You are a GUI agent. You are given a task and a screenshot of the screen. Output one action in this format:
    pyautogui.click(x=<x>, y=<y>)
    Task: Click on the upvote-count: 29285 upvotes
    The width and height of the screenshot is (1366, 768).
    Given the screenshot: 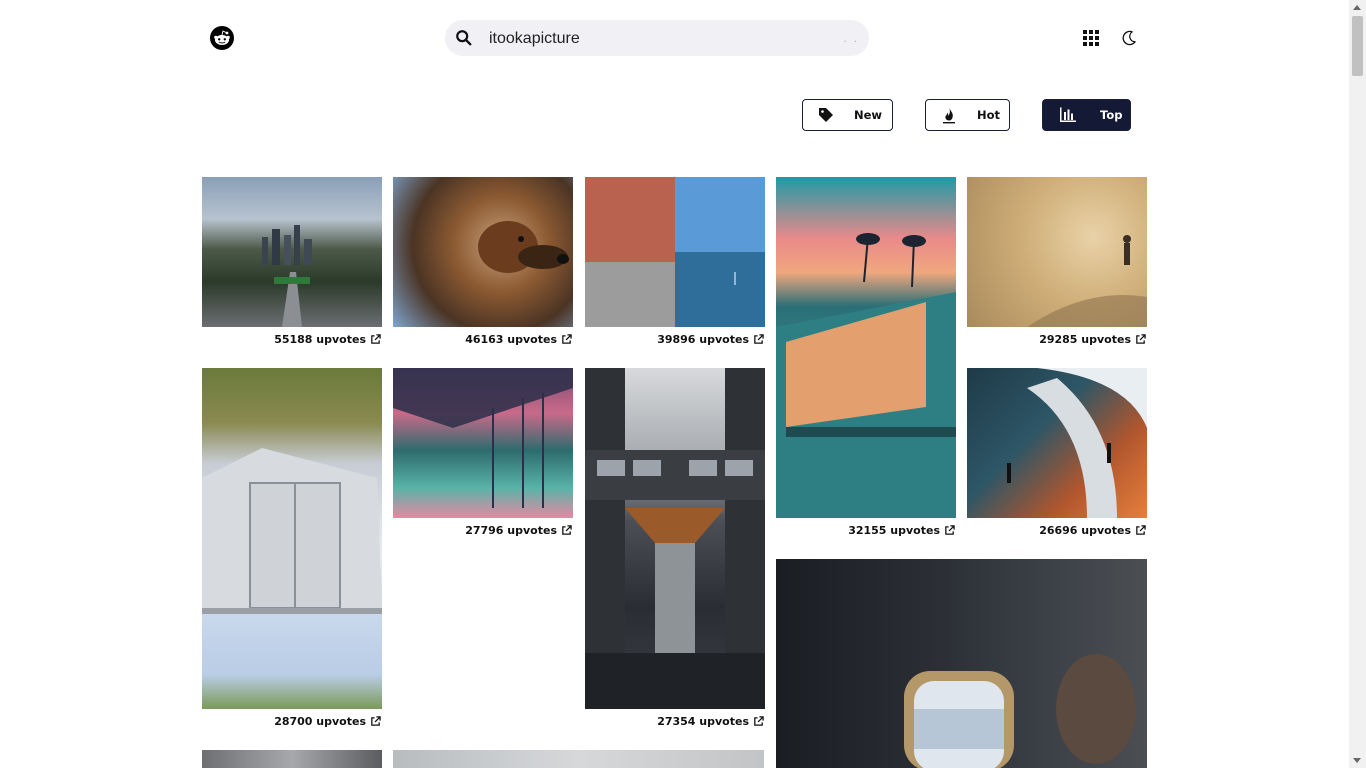 What is the action you would take?
    pyautogui.click(x=1085, y=339)
    